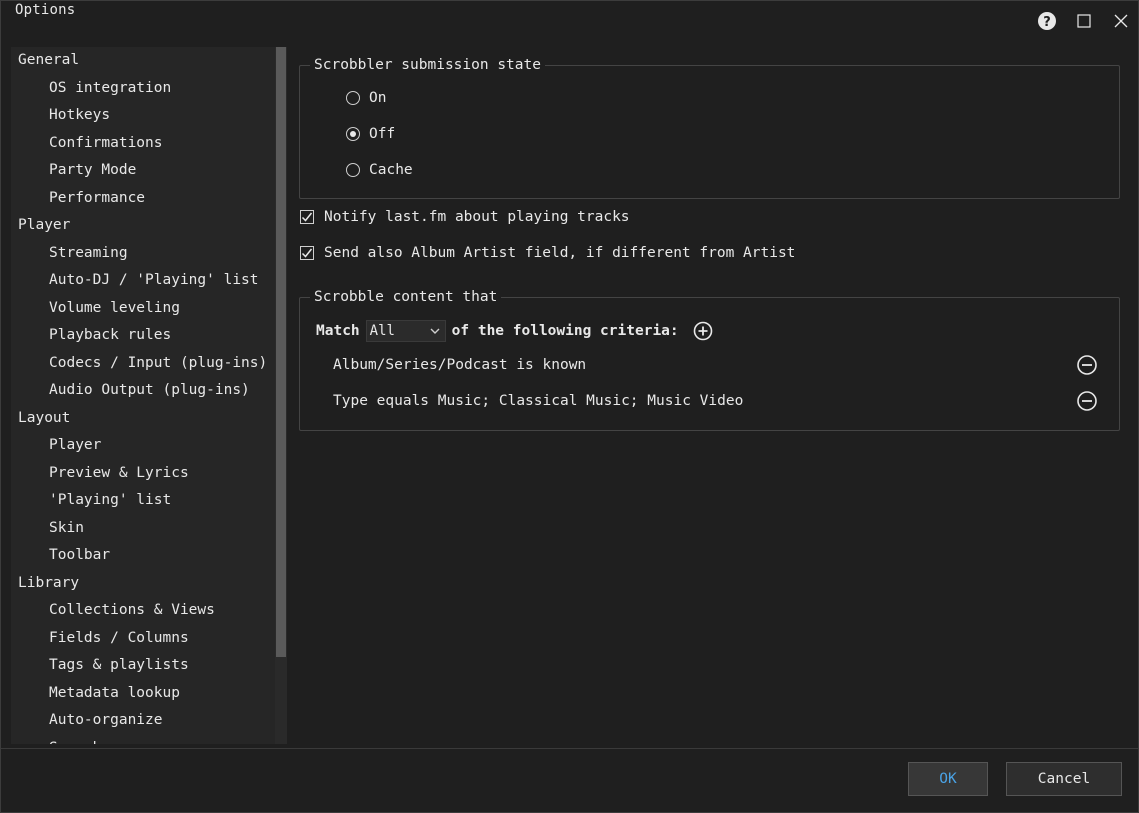 This screenshot has width=1139, height=813. What do you see at coordinates (948, 779) in the screenshot?
I see `ok-button: OK` at bounding box center [948, 779].